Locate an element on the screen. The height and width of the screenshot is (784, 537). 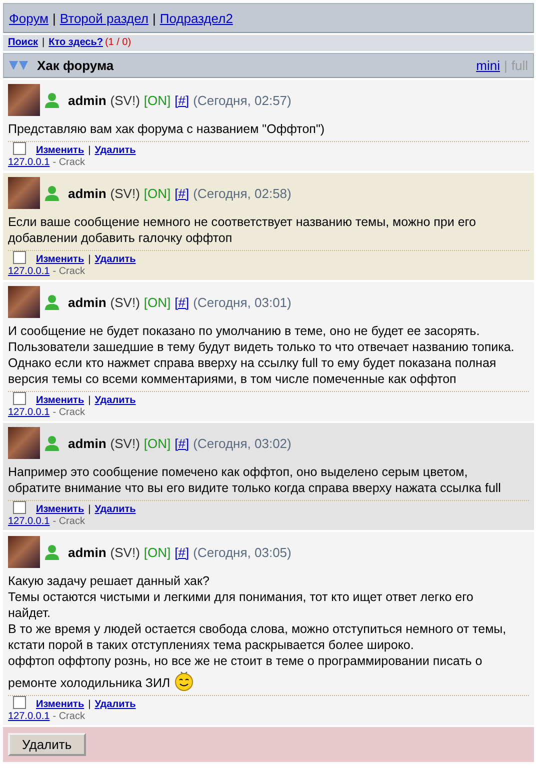
view-mode-link: mini is located at coordinates (488, 65).